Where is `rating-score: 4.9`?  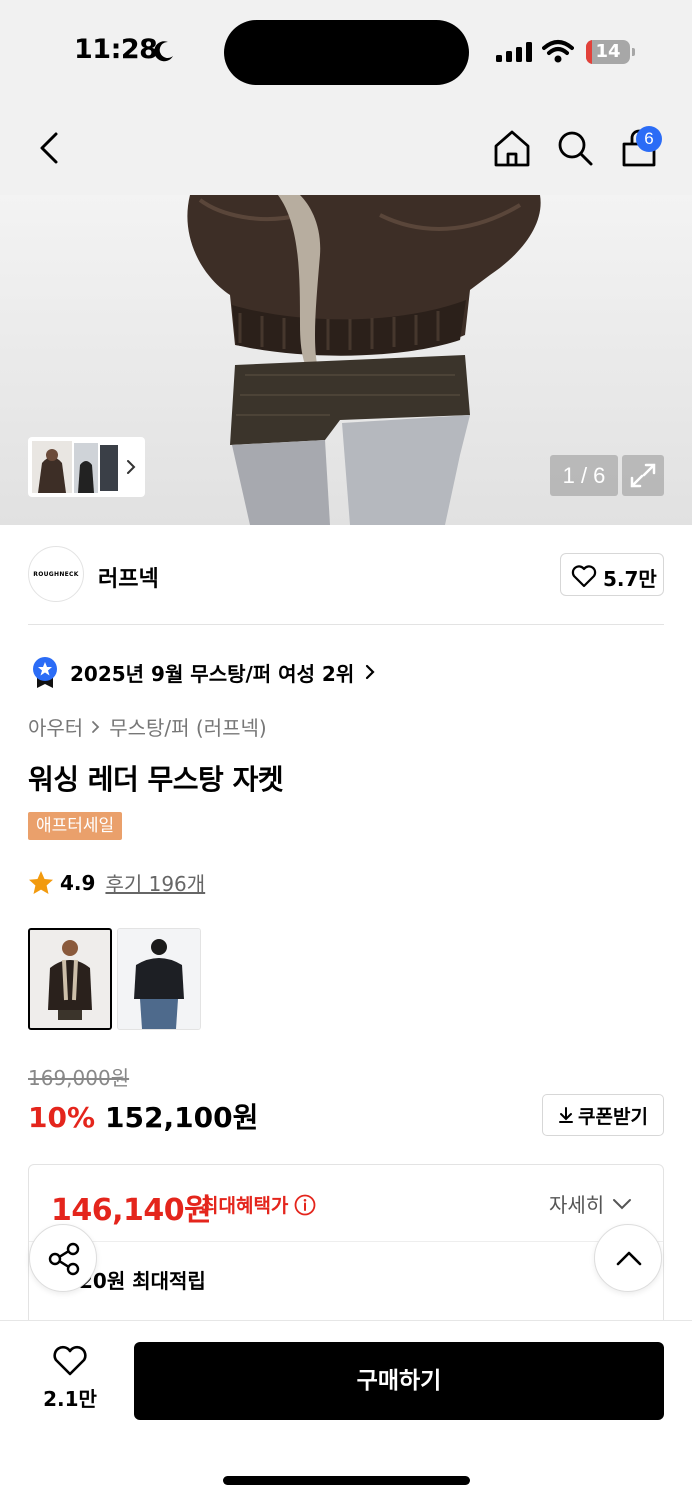
rating-score: 4.9 is located at coordinates (78, 882).